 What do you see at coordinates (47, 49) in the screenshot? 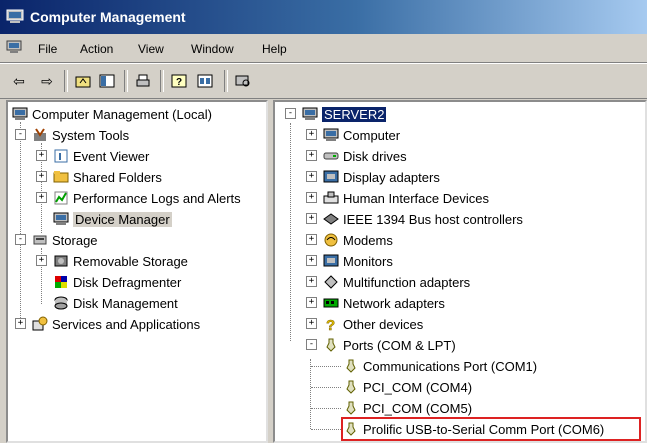
I see `menu-file: File` at bounding box center [47, 49].